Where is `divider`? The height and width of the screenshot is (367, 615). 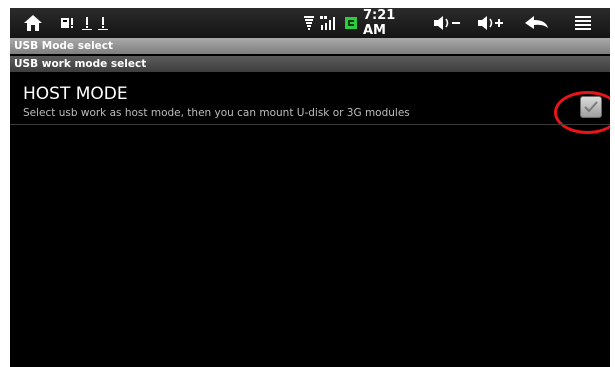 divider is located at coordinates (310, 124).